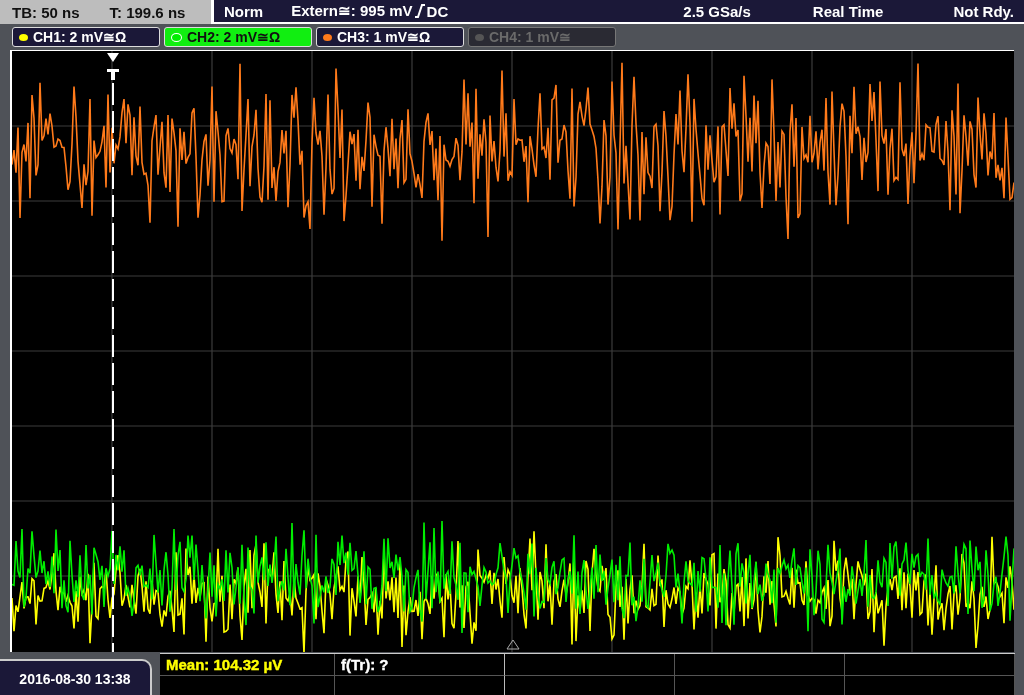 This screenshot has width=1024, height=695. I want to click on channel-button: CH2: 2 mV≅Ω, so click(238, 37).